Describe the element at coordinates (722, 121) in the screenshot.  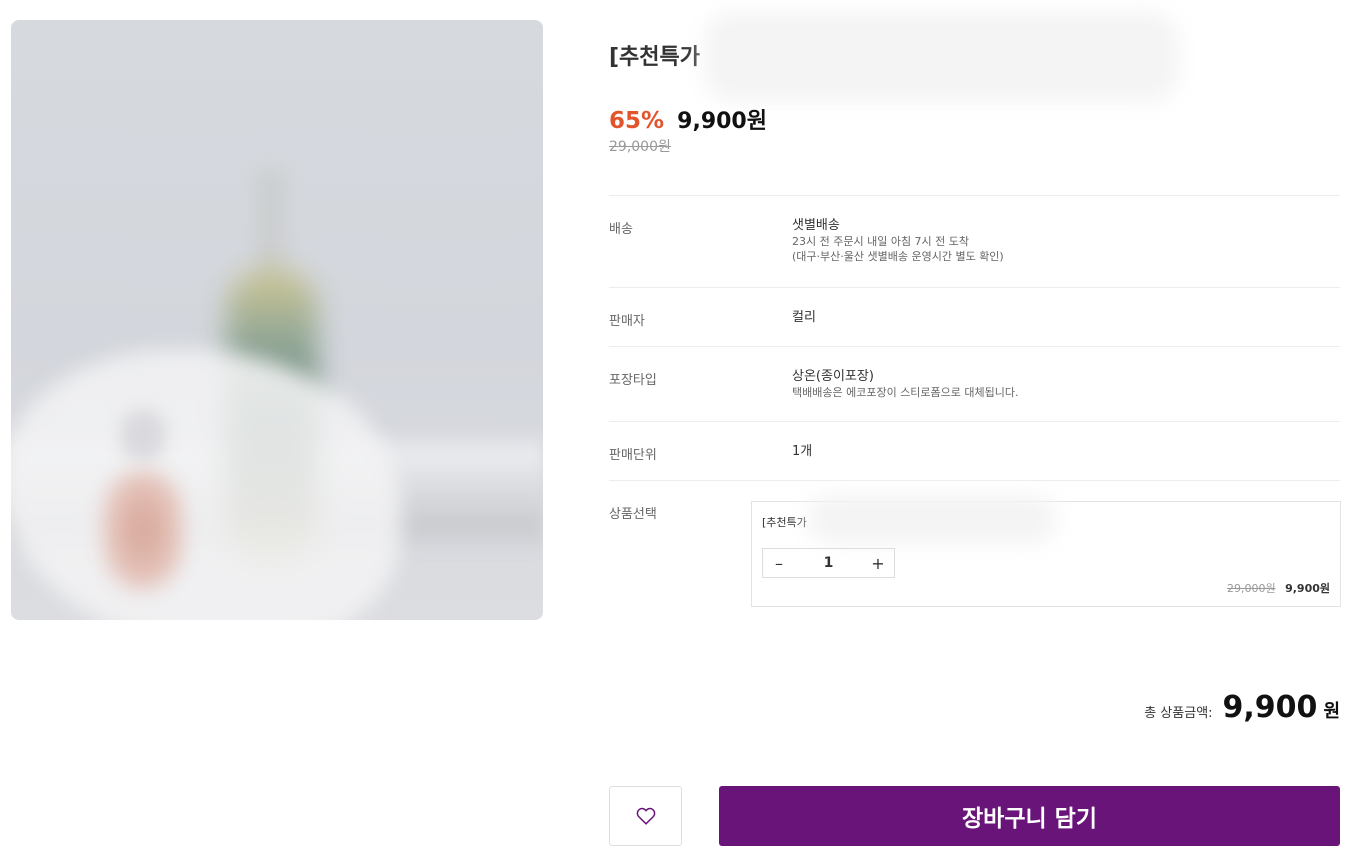
I see `sale-price: 9,900원` at that location.